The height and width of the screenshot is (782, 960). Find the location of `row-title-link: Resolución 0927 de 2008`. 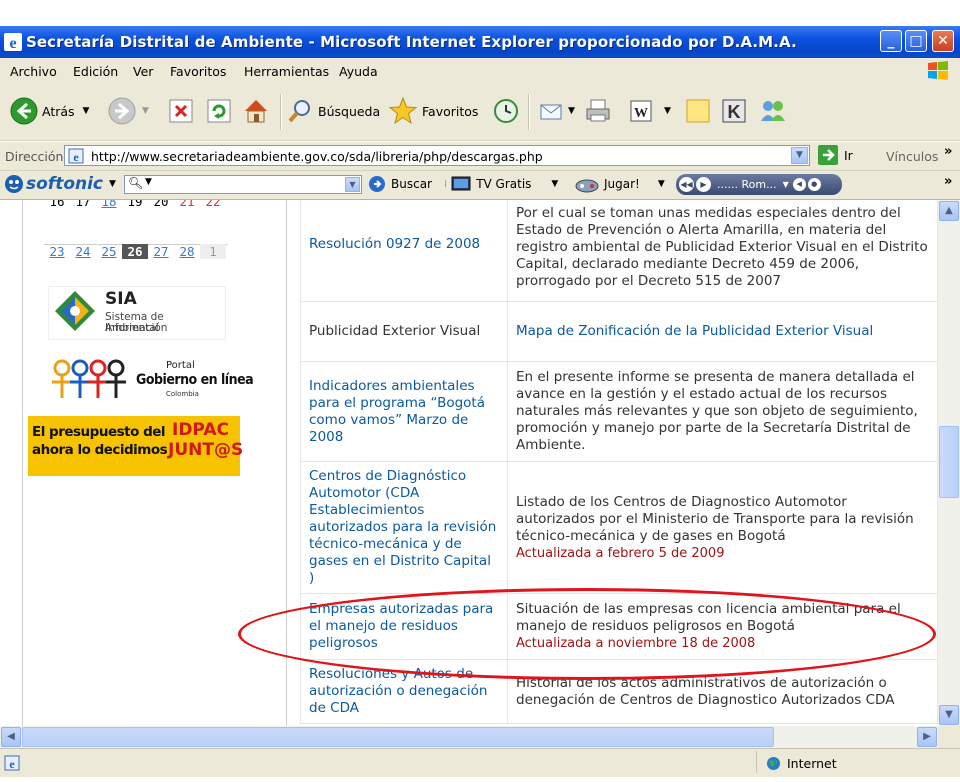

row-title-link: Resolución 0927 de 2008 is located at coordinates (404, 251).